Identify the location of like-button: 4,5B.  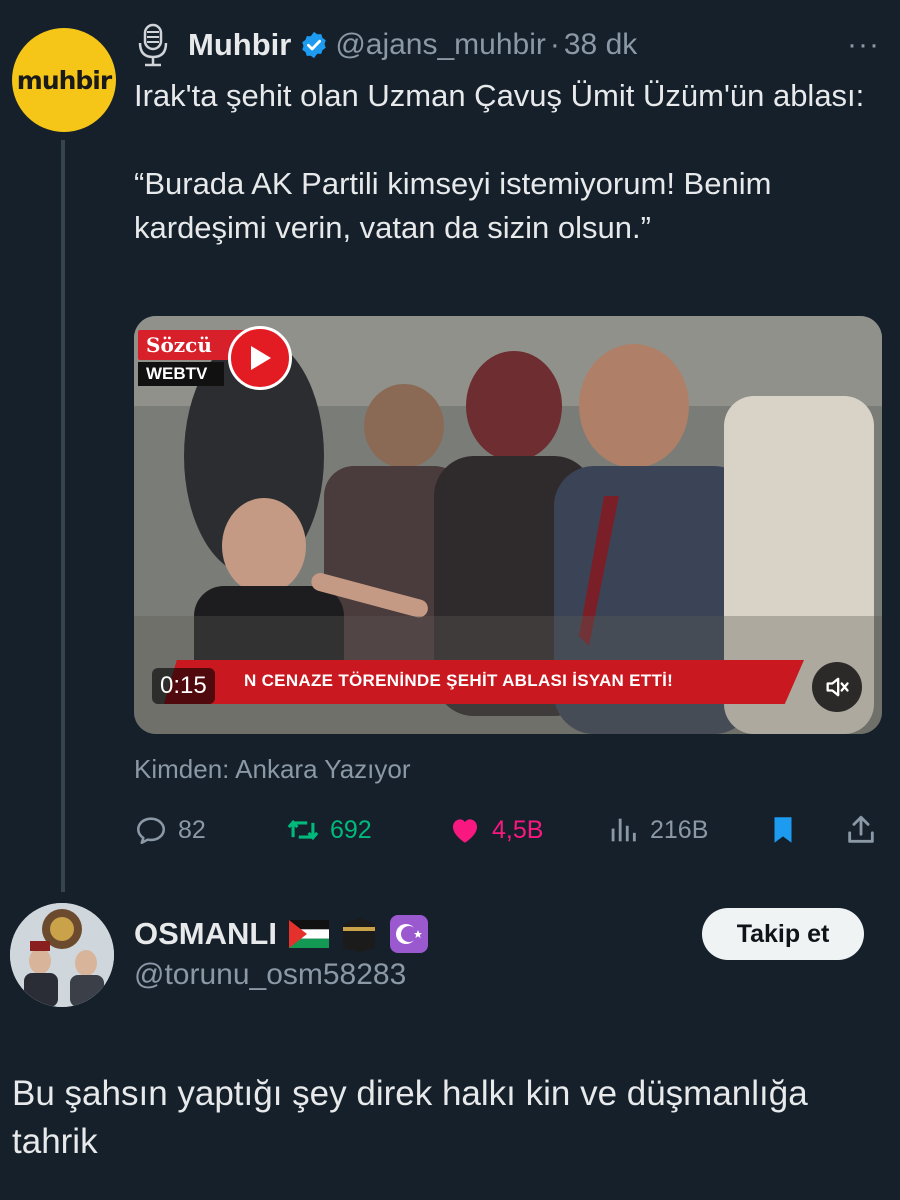
(495, 830).